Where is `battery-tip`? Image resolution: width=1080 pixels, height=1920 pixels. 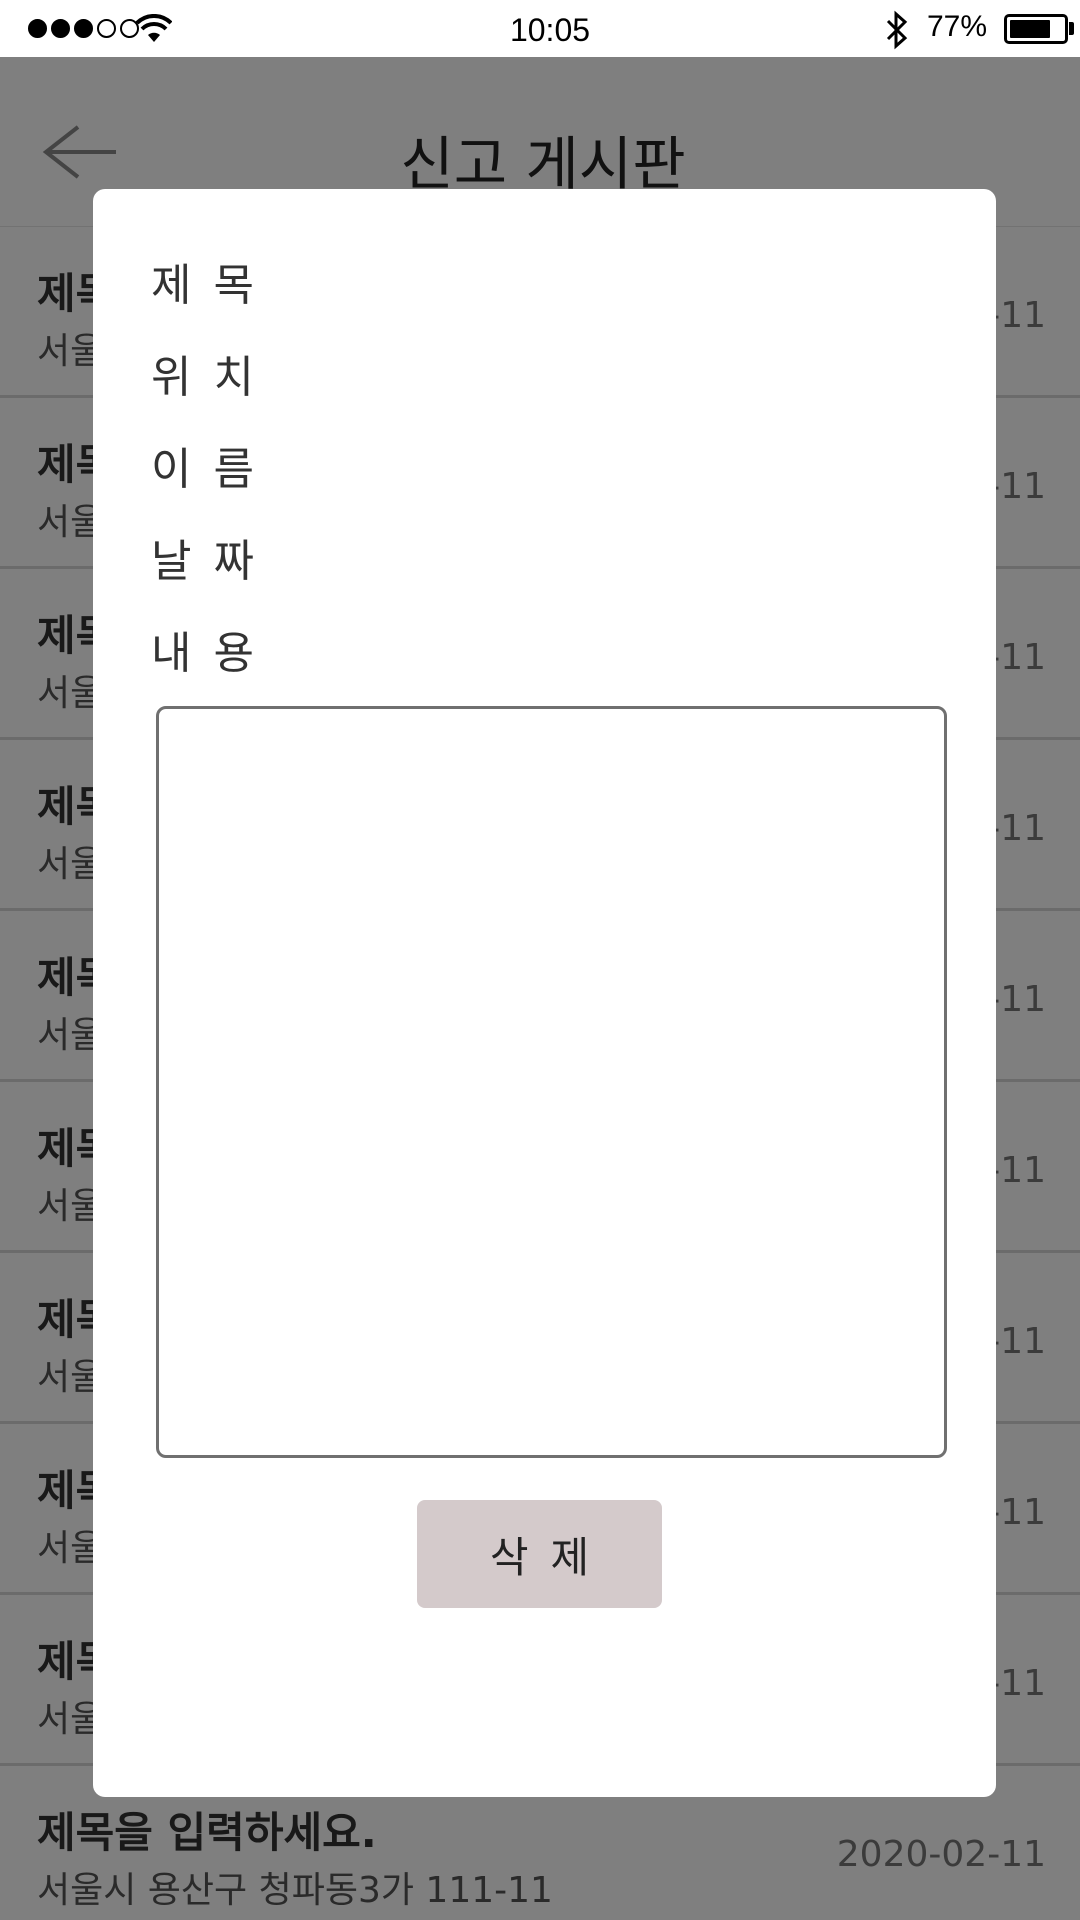
battery-tip is located at coordinates (1071, 28).